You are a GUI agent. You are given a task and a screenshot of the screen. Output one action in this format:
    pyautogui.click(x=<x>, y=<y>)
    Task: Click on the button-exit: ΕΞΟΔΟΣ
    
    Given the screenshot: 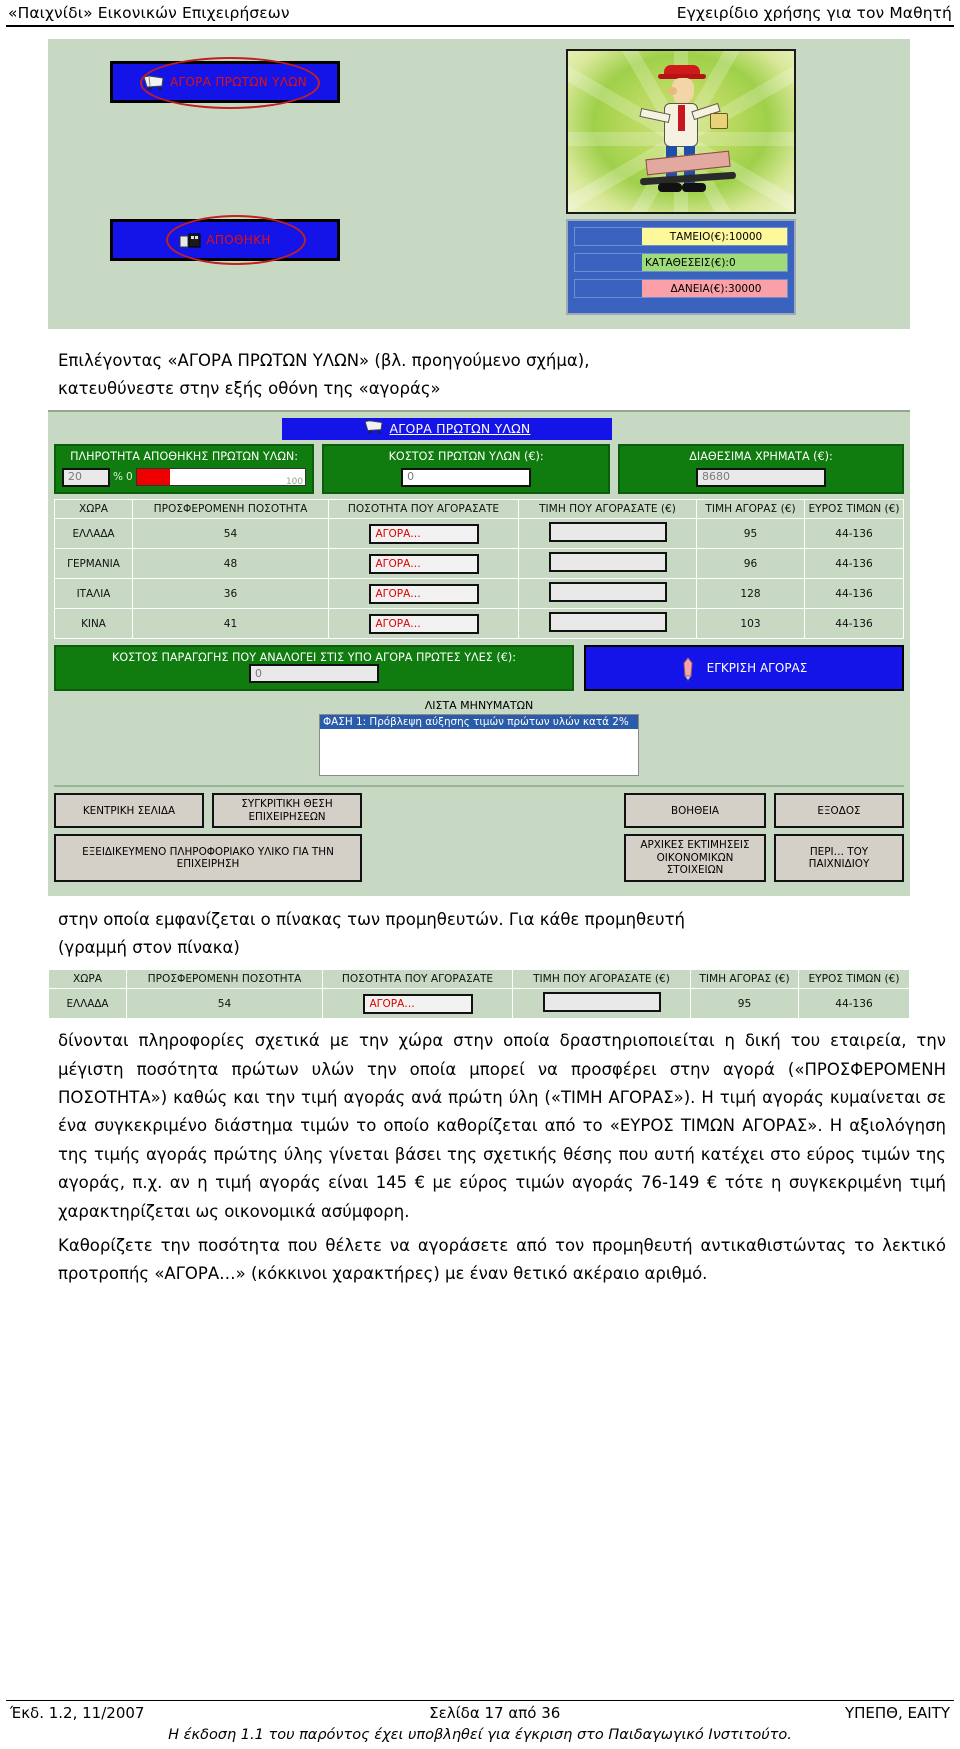 What is the action you would take?
    pyautogui.click(x=839, y=811)
    